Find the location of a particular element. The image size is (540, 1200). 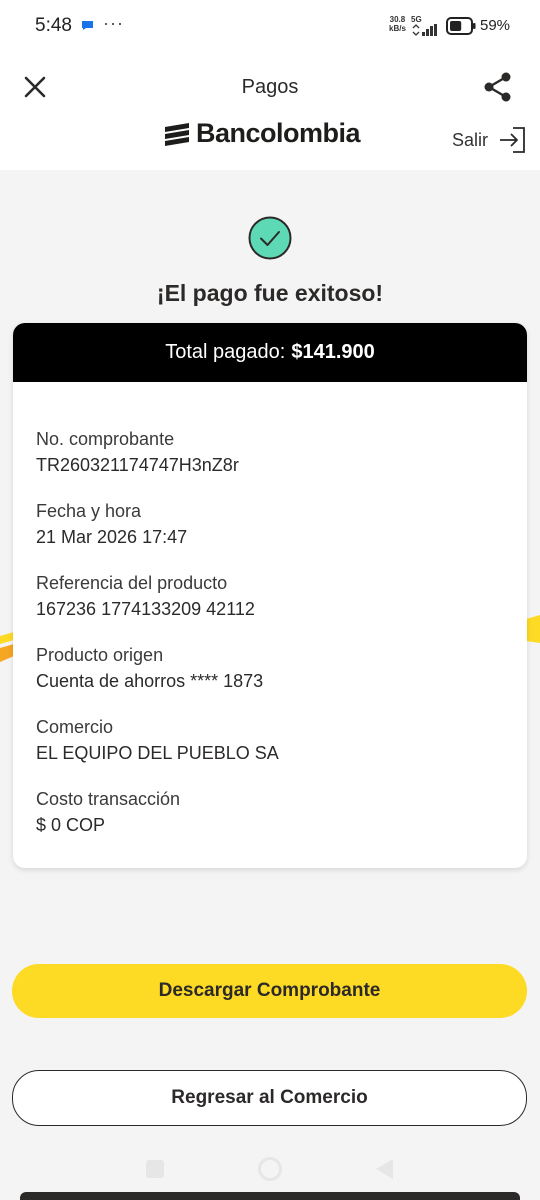

product-reference-label: Referencia del producto is located at coordinates (132, 583).